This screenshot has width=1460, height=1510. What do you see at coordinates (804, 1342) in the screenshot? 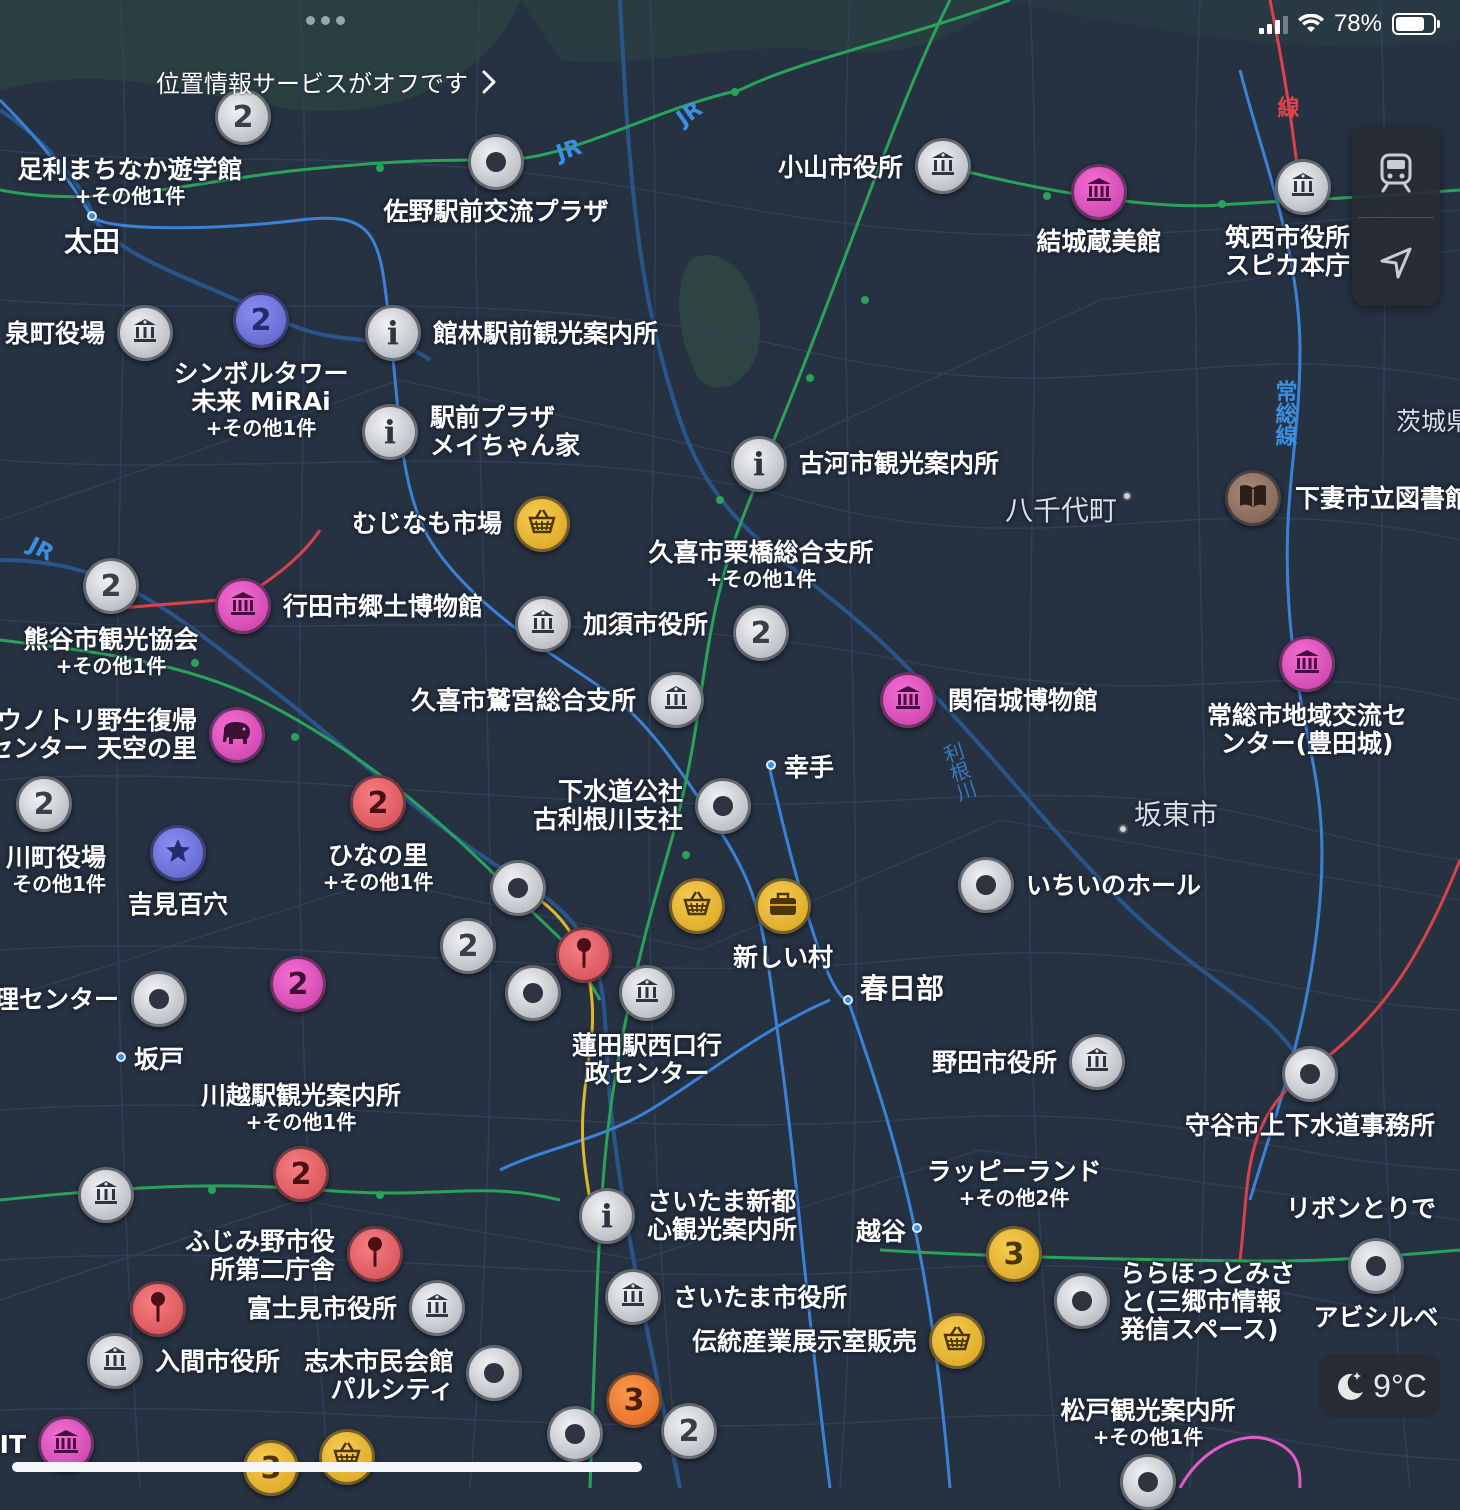
I see `poi-label: 伝統産業展示室販売` at bounding box center [804, 1342].